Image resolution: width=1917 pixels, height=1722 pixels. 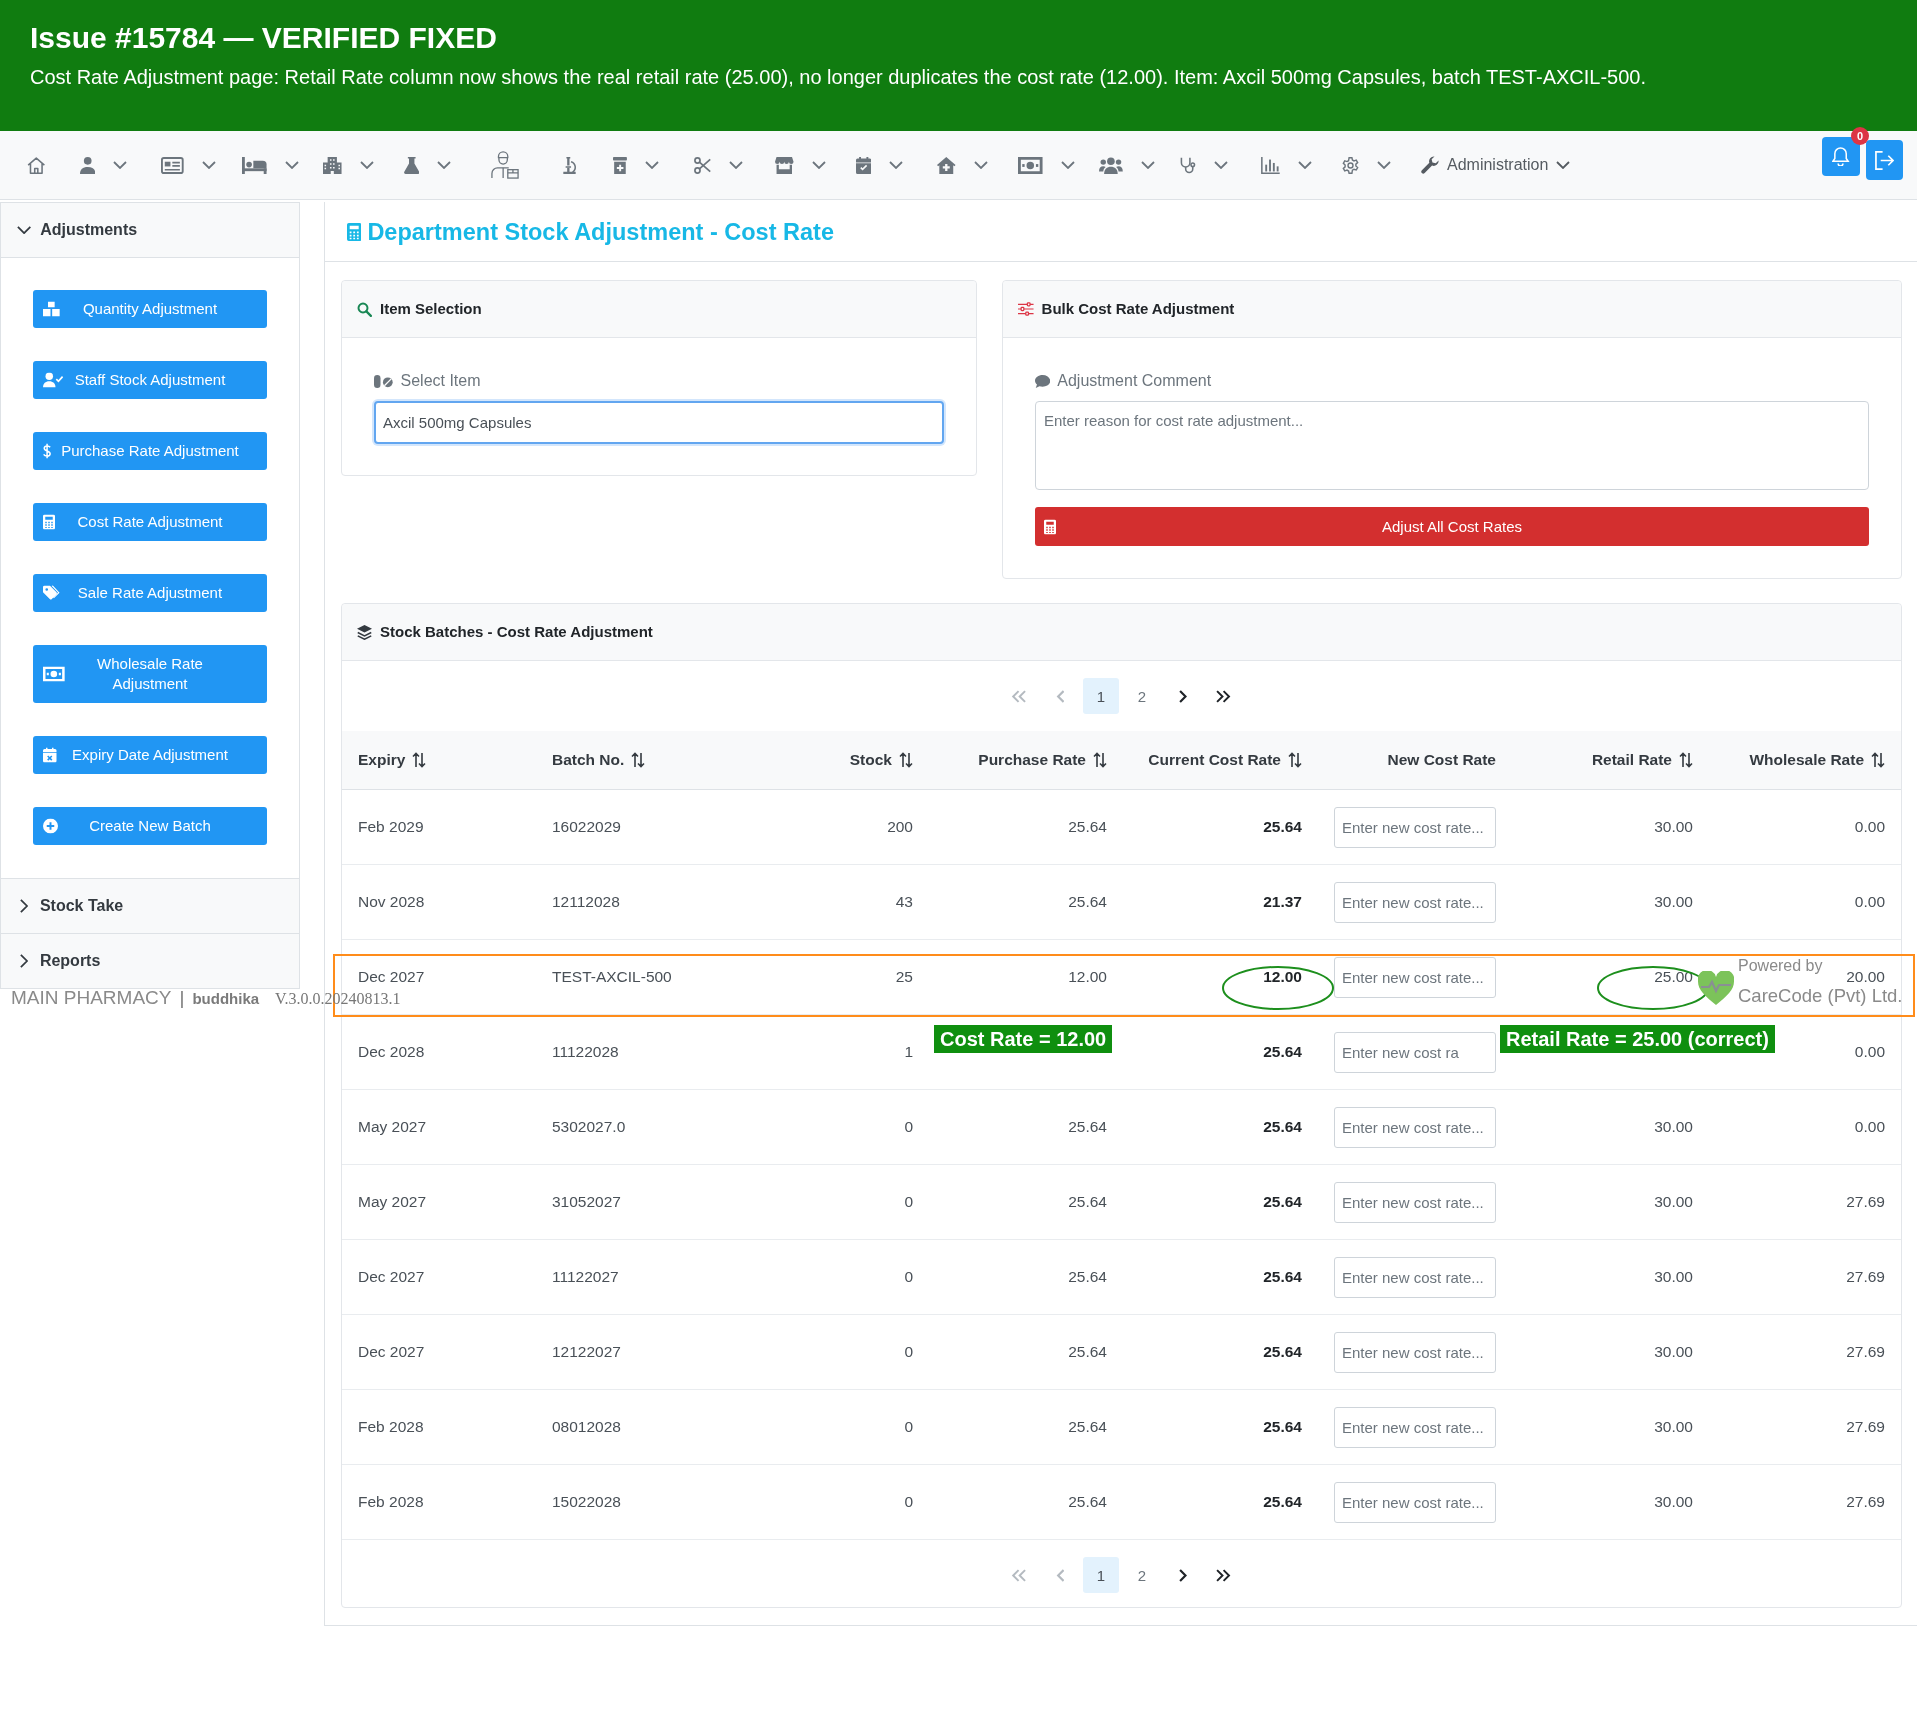 I want to click on settings-icon, so click(x=1350, y=165).